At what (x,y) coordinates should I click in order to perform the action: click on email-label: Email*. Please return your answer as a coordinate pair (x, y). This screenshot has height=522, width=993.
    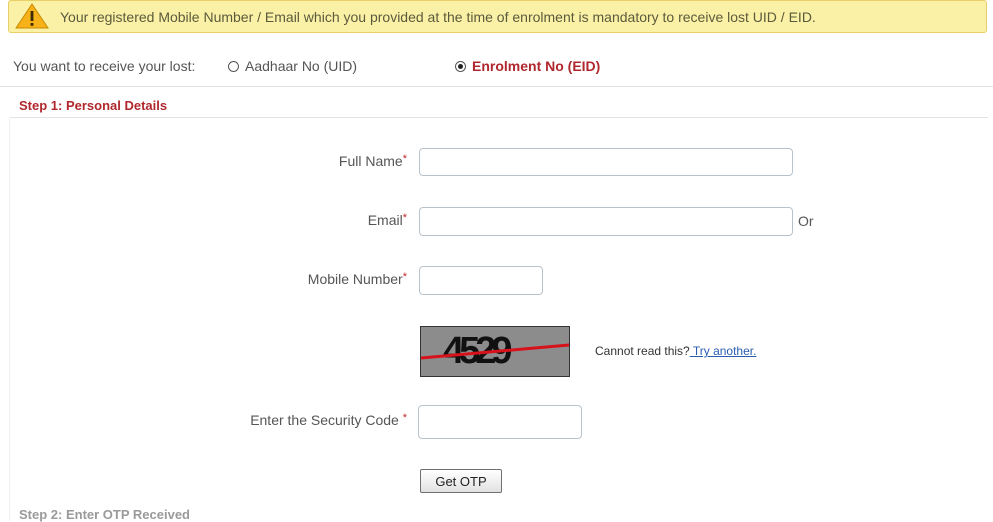
    Looking at the image, I should click on (387, 220).